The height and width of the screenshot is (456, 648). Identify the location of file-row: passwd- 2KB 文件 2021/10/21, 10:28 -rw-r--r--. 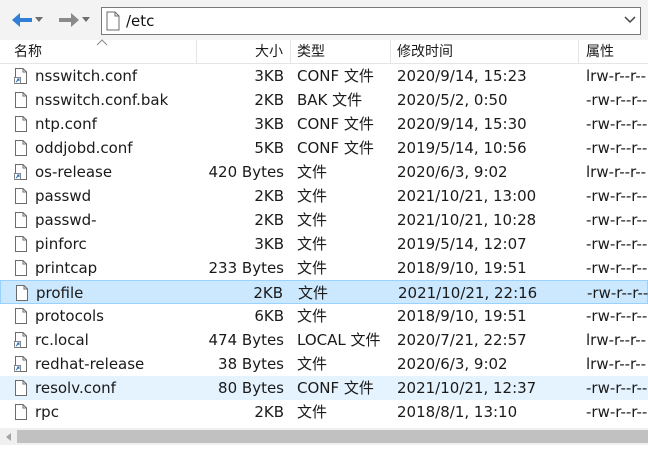
(324, 220).